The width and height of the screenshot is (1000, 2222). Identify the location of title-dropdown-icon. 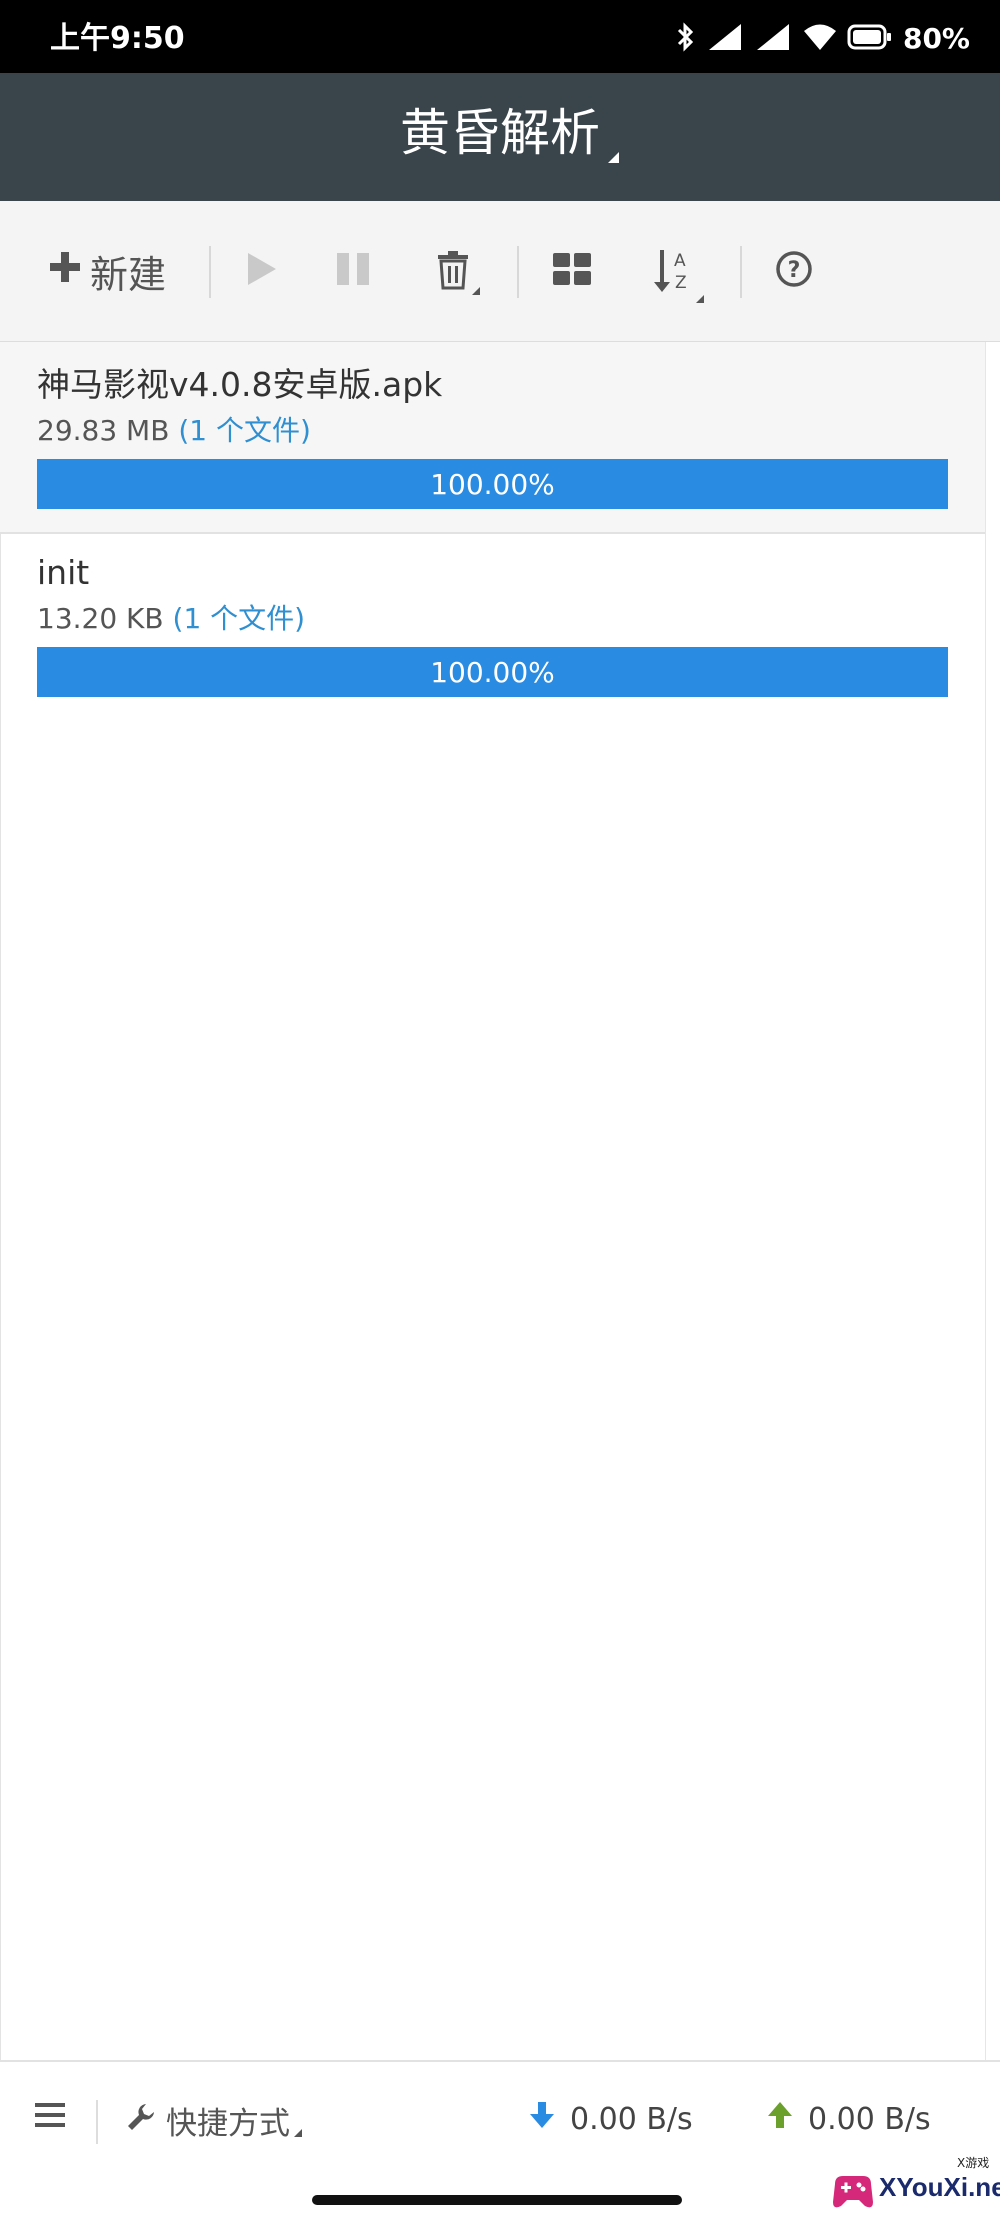
(613, 157).